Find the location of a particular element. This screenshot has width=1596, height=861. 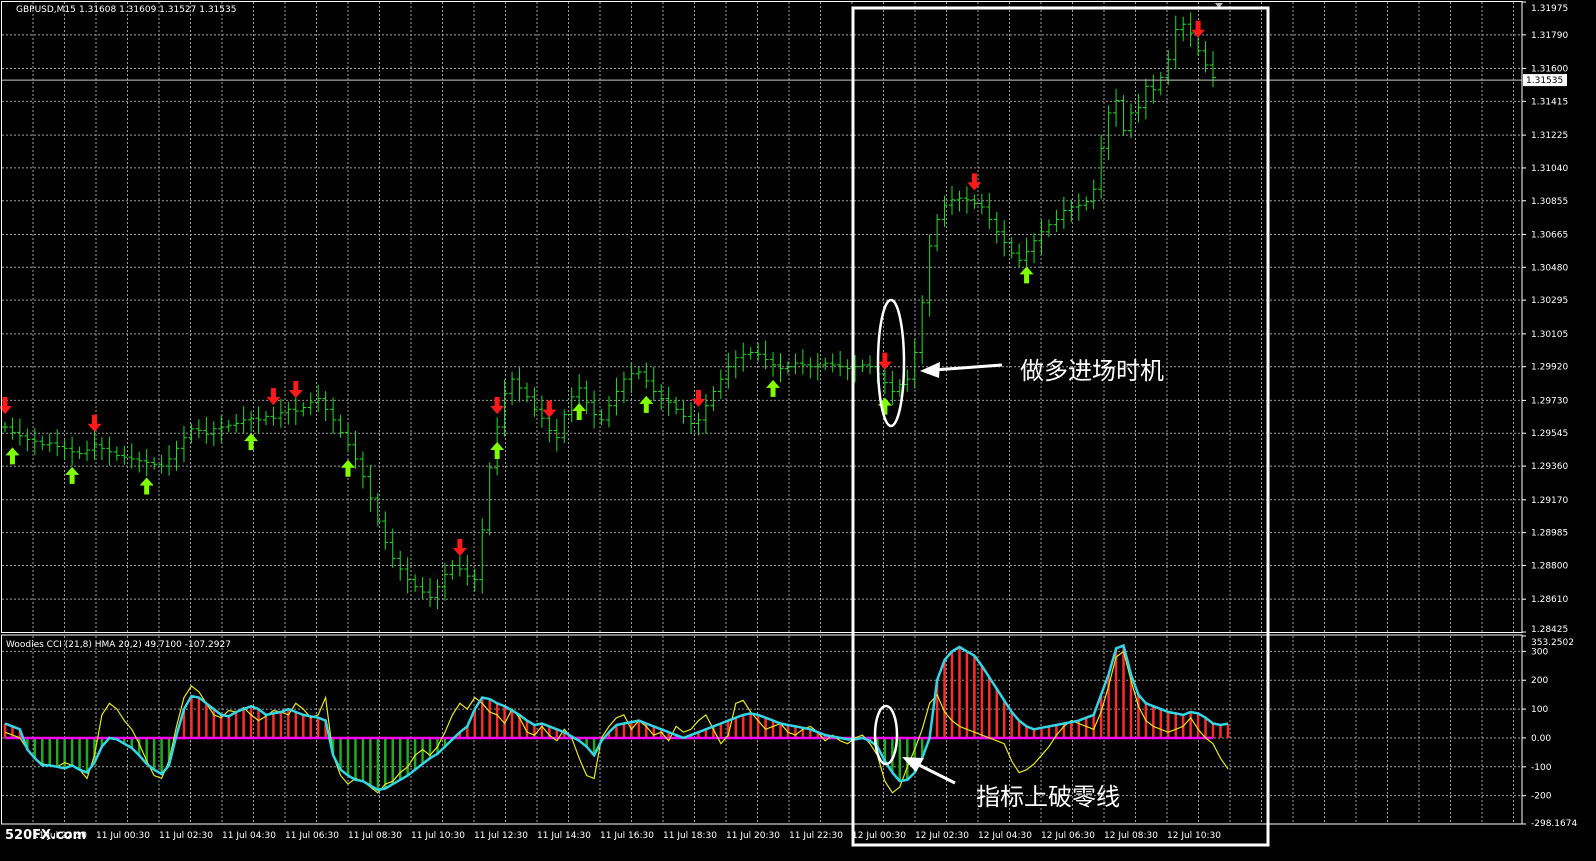

time-axis-label: 11 Jul 08:30 is located at coordinates (375, 836).